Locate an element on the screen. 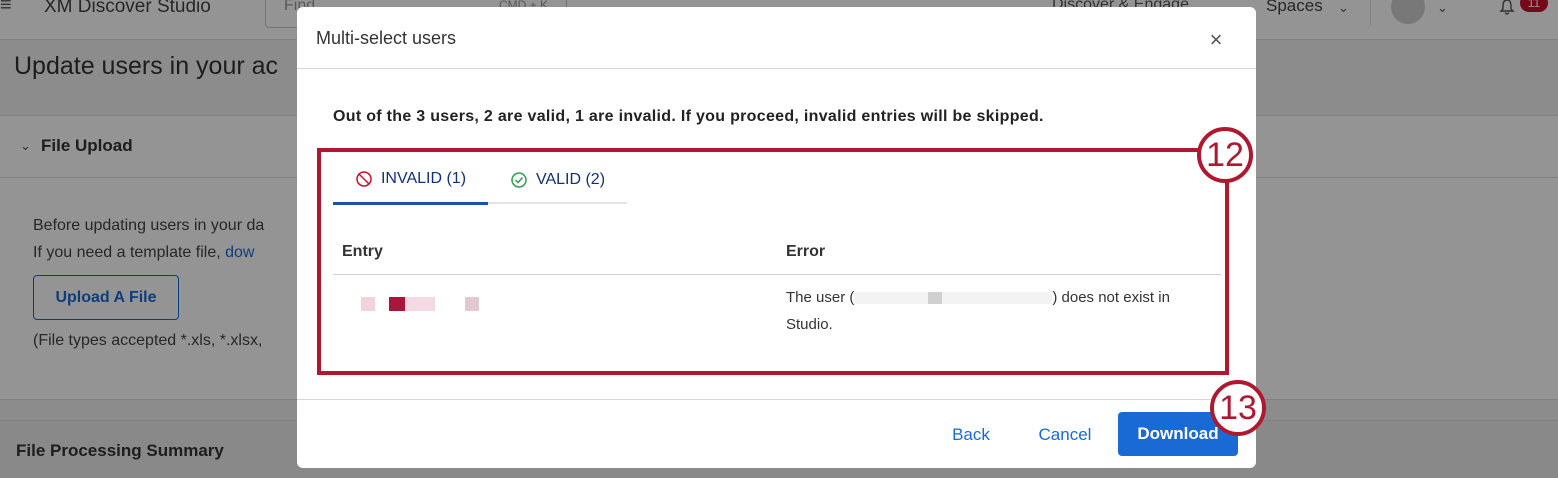 The height and width of the screenshot is (478, 1558). cancel-button: Cancel is located at coordinates (1065, 435).